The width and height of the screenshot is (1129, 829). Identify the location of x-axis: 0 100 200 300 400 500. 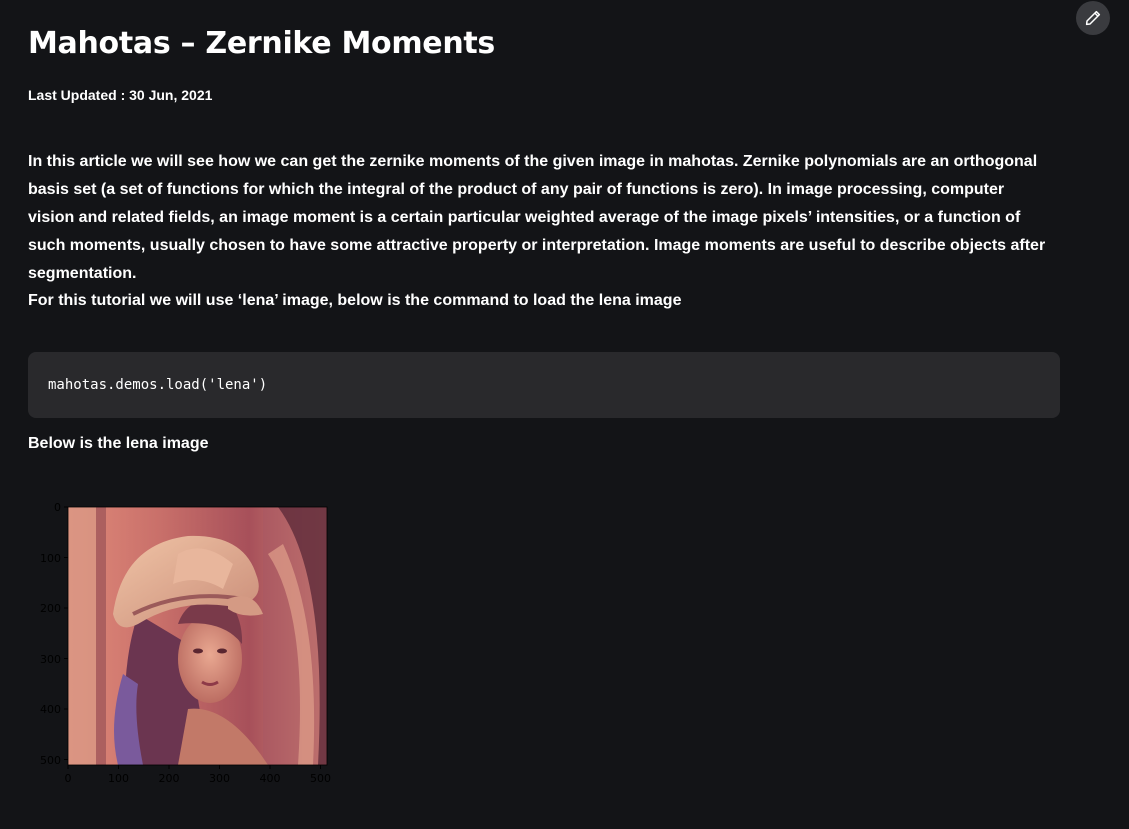
(198, 775).